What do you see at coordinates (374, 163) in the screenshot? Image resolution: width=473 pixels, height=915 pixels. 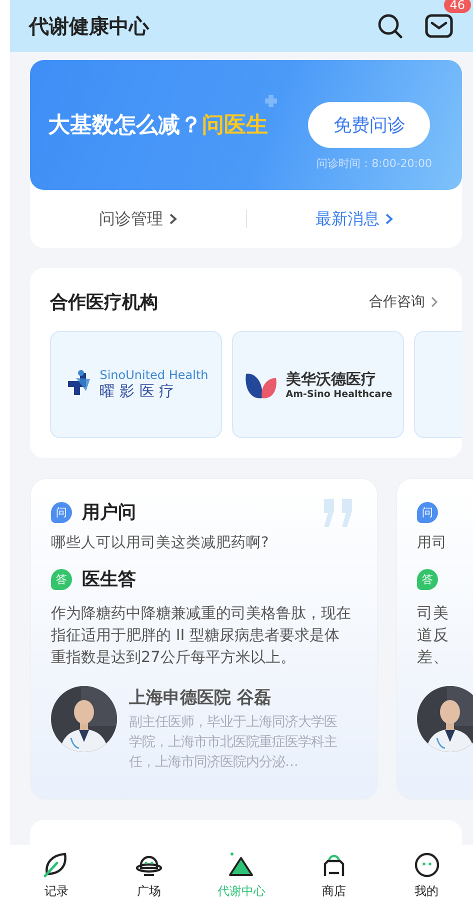 I see `consult-hours: 问诊时间：8:00-20:00` at bounding box center [374, 163].